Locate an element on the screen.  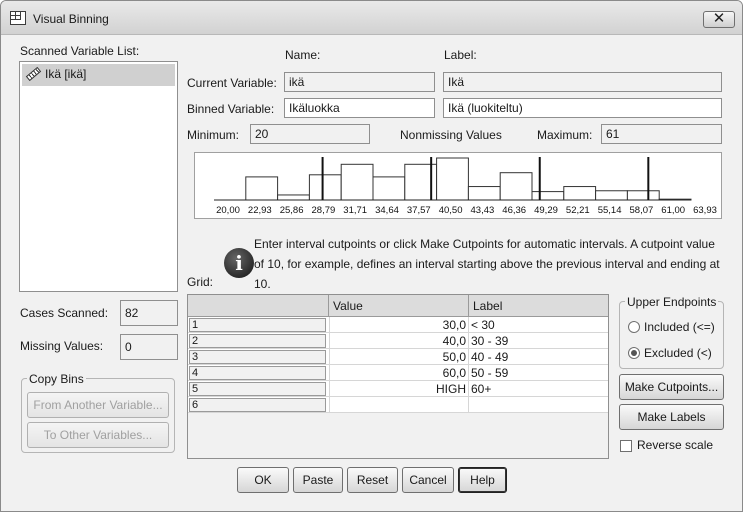
current-variable-label-field: Ikä is located at coordinates (582, 82).